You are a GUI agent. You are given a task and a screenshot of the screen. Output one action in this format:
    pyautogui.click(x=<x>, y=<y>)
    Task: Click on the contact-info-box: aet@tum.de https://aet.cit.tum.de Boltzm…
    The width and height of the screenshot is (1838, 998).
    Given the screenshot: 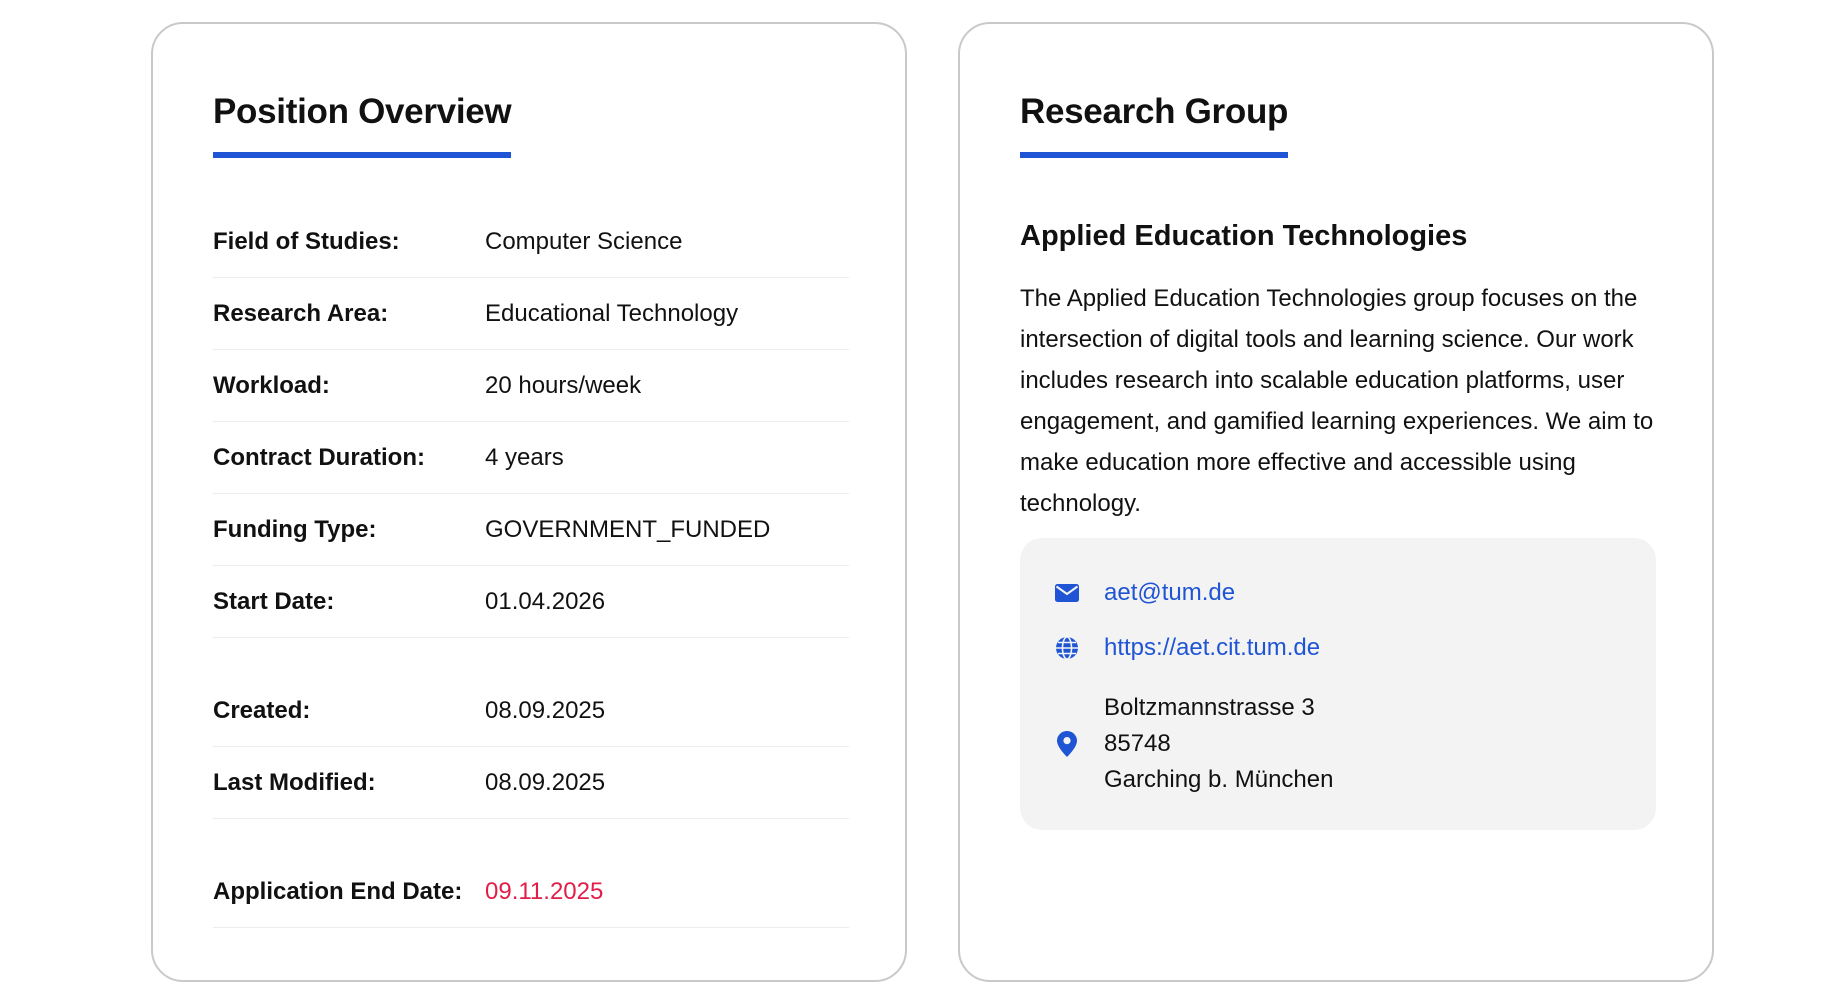 What is the action you would take?
    pyautogui.click(x=1338, y=684)
    